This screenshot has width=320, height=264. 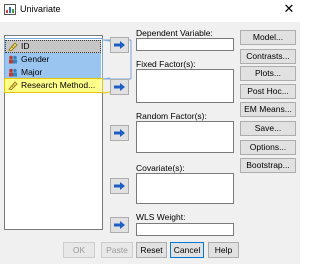 What do you see at coordinates (223, 250) in the screenshot?
I see `help-button: Help` at bounding box center [223, 250].